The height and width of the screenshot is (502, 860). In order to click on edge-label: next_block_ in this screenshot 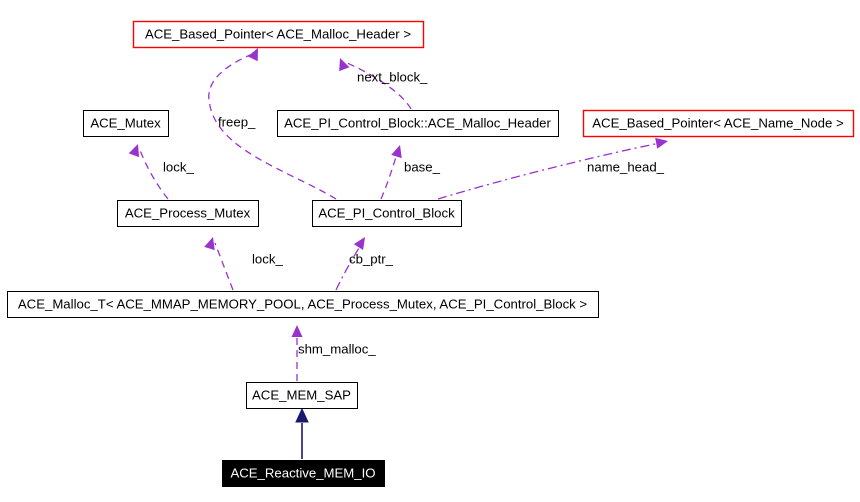, I will do `click(392, 76)`.